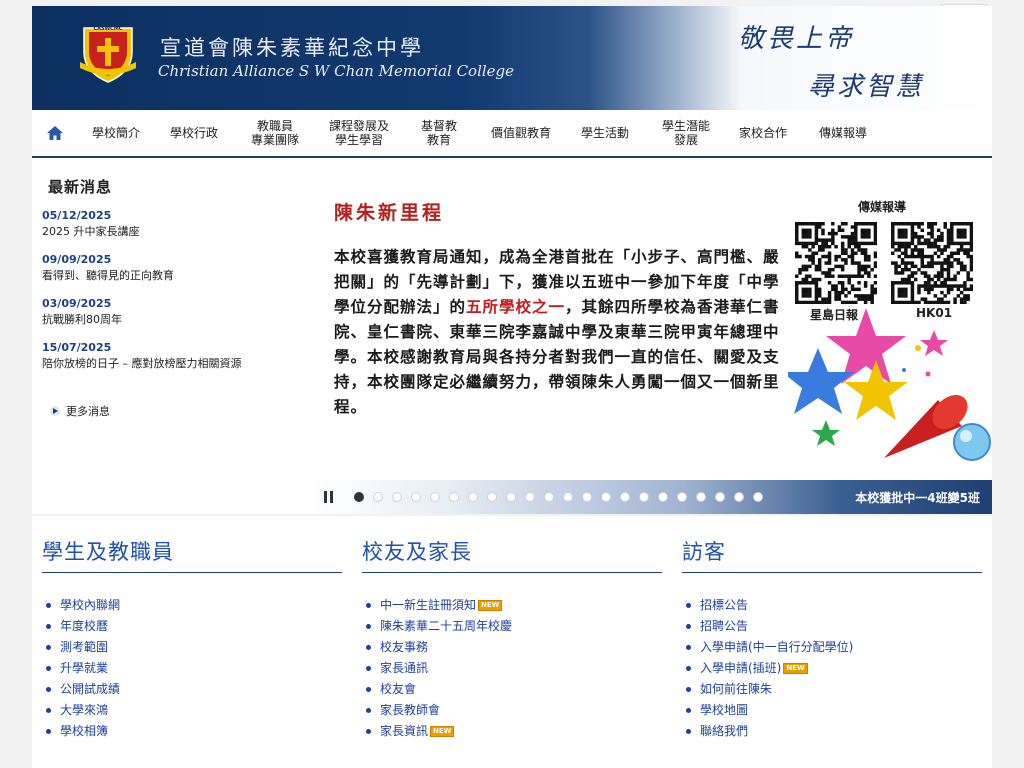  I want to click on quick-link-label: 校友事務, so click(404, 647).